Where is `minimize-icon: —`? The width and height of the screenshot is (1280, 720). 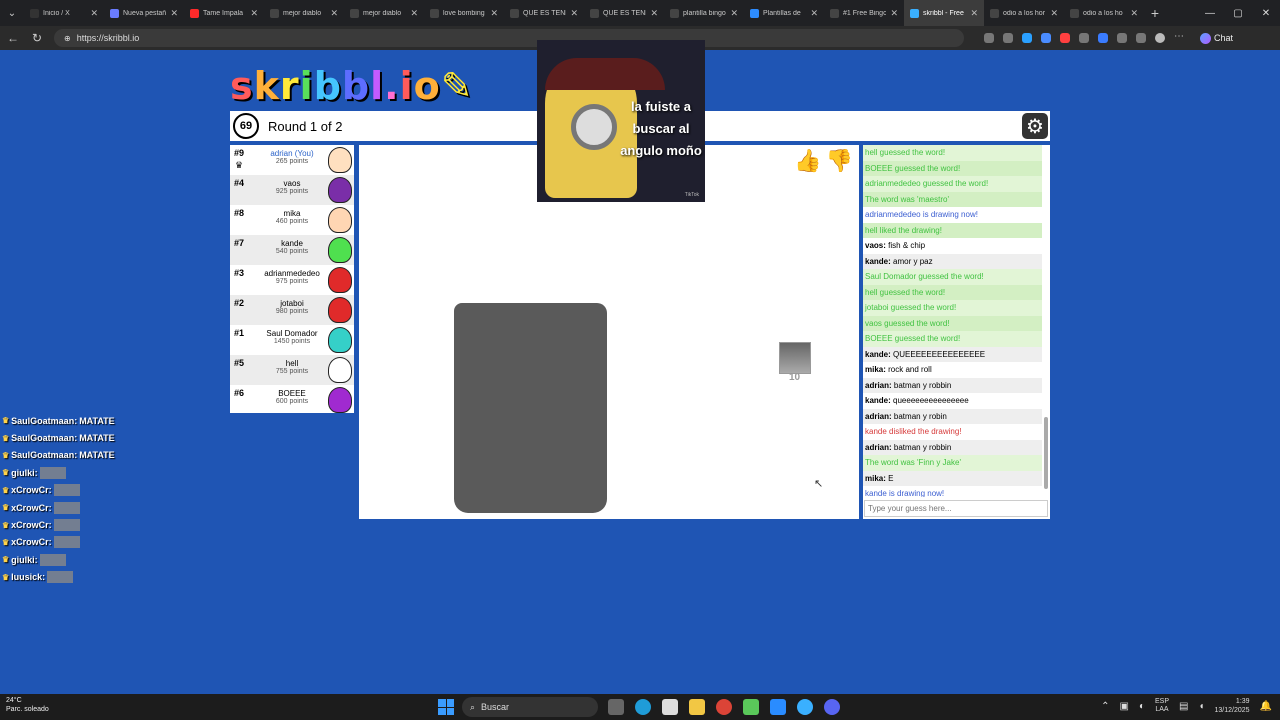 minimize-icon: — is located at coordinates (1210, 13).